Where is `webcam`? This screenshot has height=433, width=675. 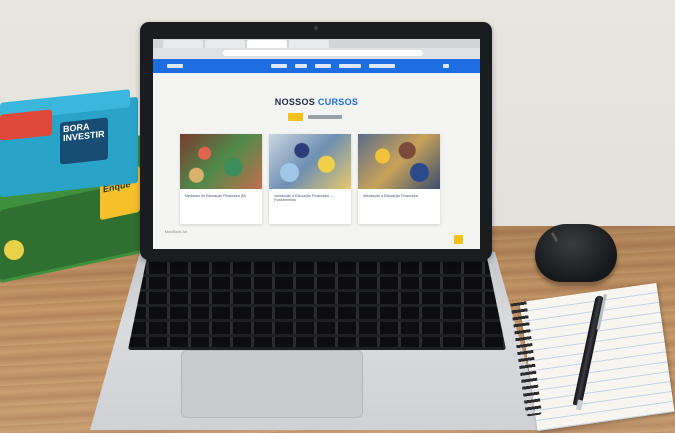
webcam is located at coordinates (316, 28).